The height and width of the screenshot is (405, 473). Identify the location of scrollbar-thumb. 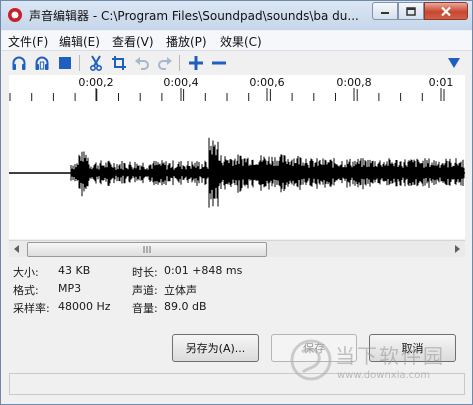
(147, 249).